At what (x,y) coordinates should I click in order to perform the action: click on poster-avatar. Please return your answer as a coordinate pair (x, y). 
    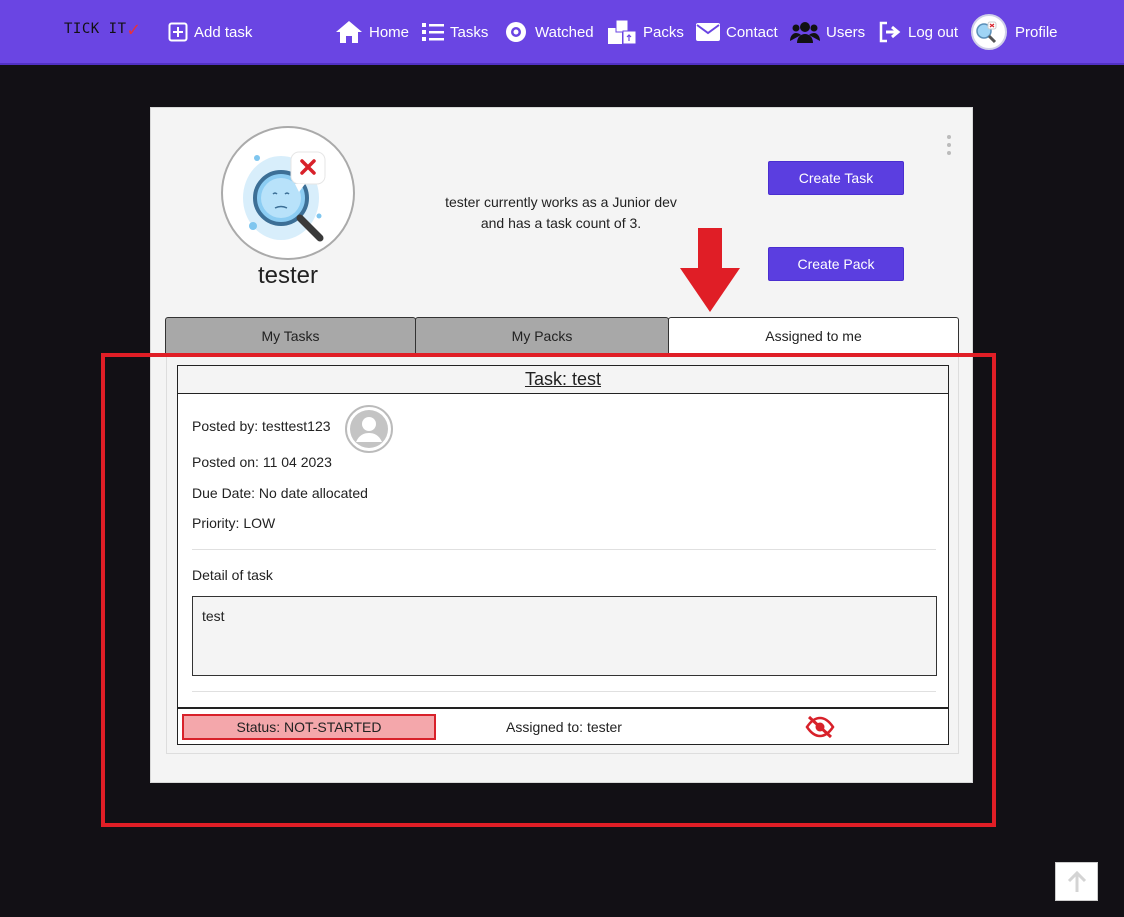
    Looking at the image, I should click on (369, 429).